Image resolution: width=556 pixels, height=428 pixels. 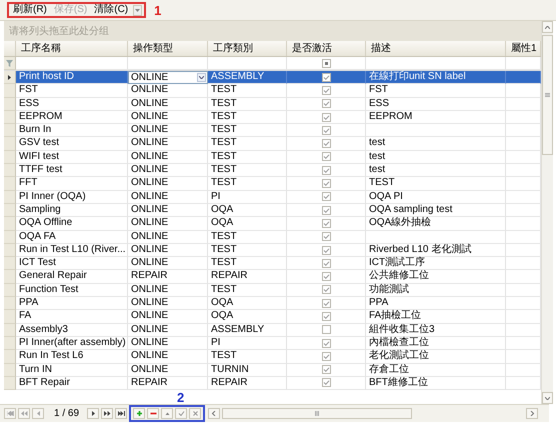 I want to click on grip-icon, so click(x=547, y=95).